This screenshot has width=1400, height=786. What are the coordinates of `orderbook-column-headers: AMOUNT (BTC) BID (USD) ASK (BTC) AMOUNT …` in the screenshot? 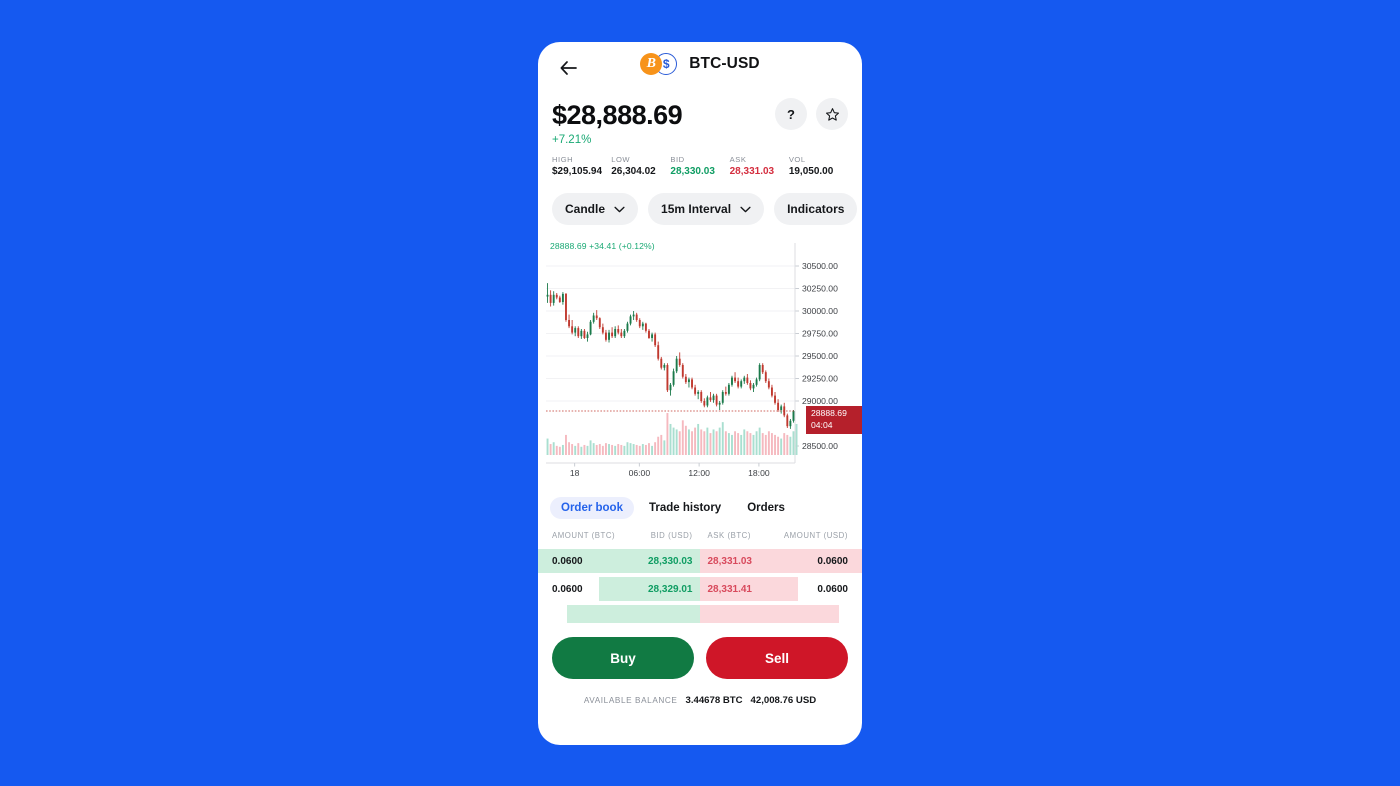 It's located at (700, 529).